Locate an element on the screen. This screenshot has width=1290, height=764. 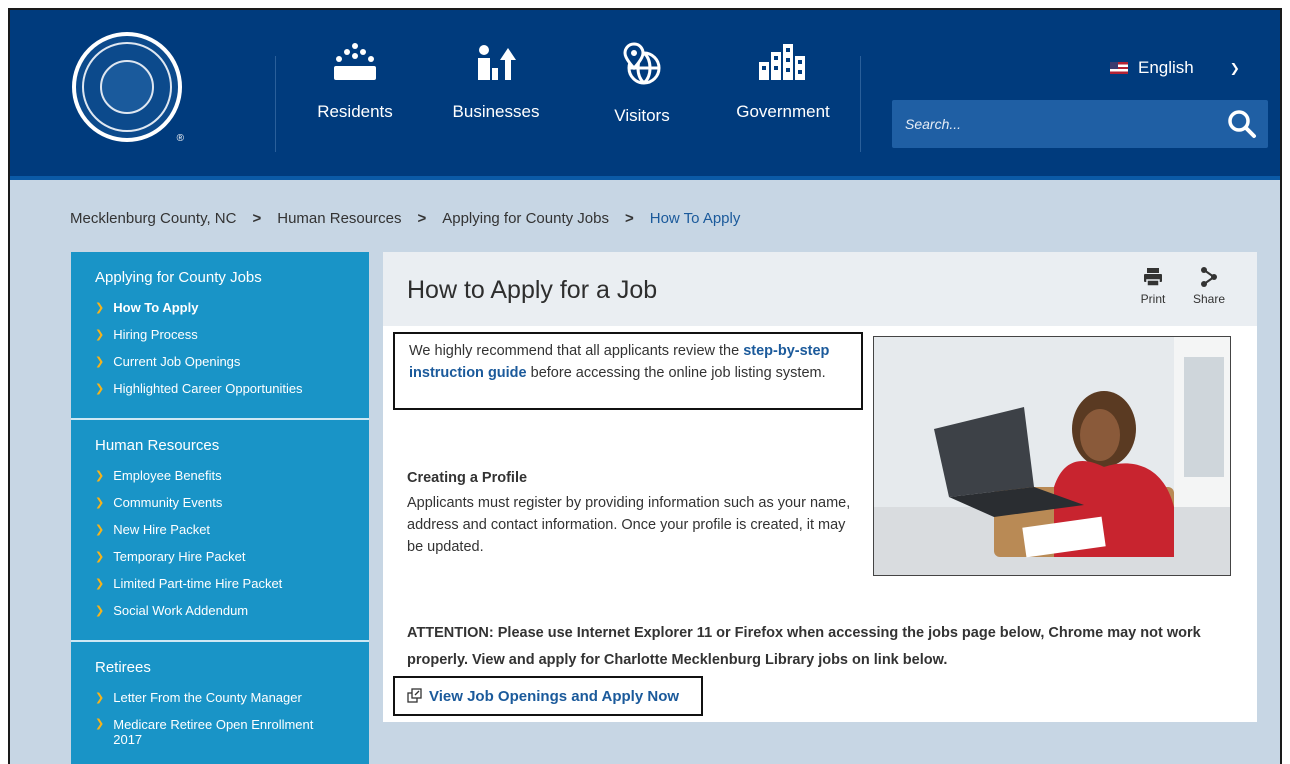
sidebar-item-community-events: ❯ Community Events is located at coordinates (220, 502).